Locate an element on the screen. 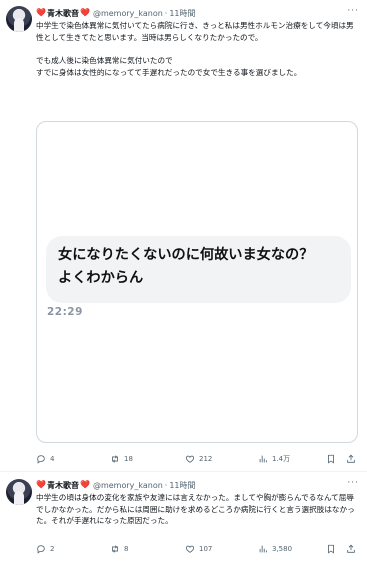 This screenshot has width=367, height=564. reply-count: 2 is located at coordinates (52, 549).